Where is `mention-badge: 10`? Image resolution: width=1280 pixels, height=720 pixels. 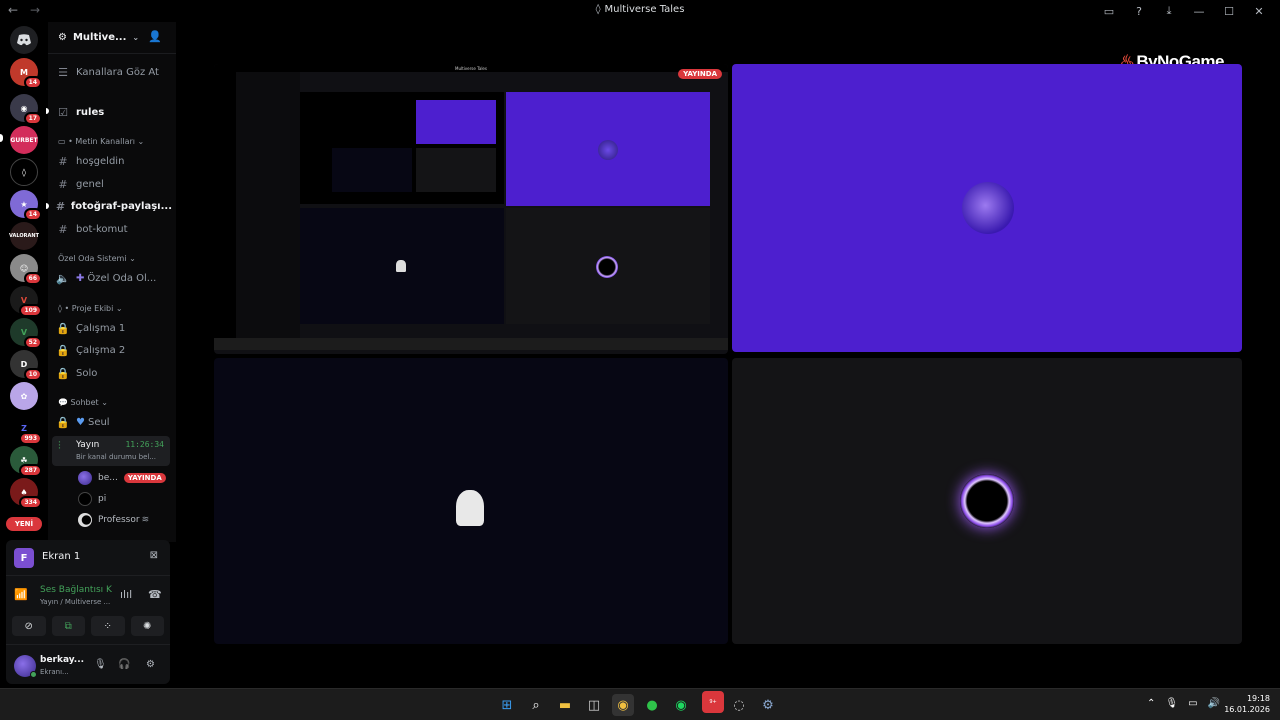
mention-badge: 10 is located at coordinates (32, 374).